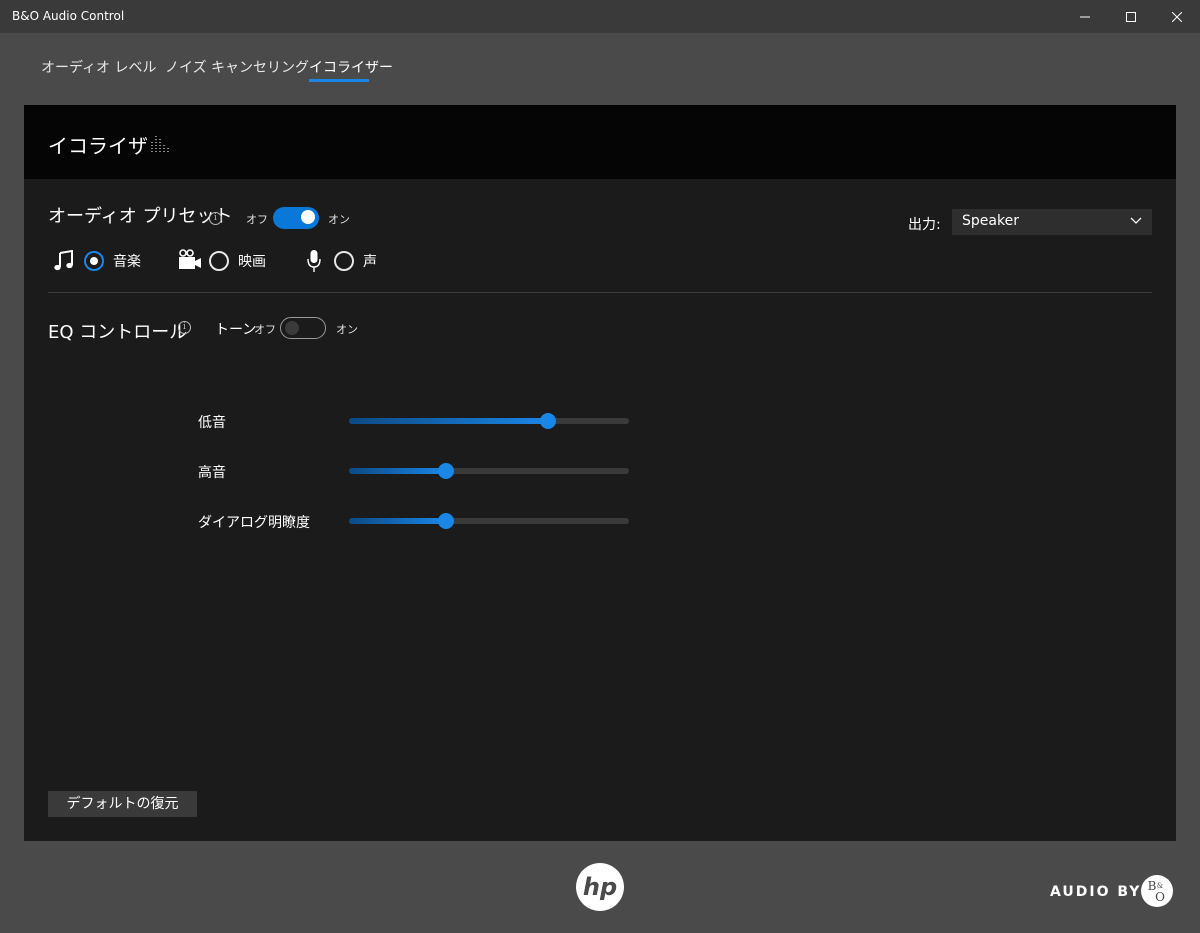 This screenshot has width=1200, height=933. I want to click on preset-off-label: オフ, so click(257, 219).